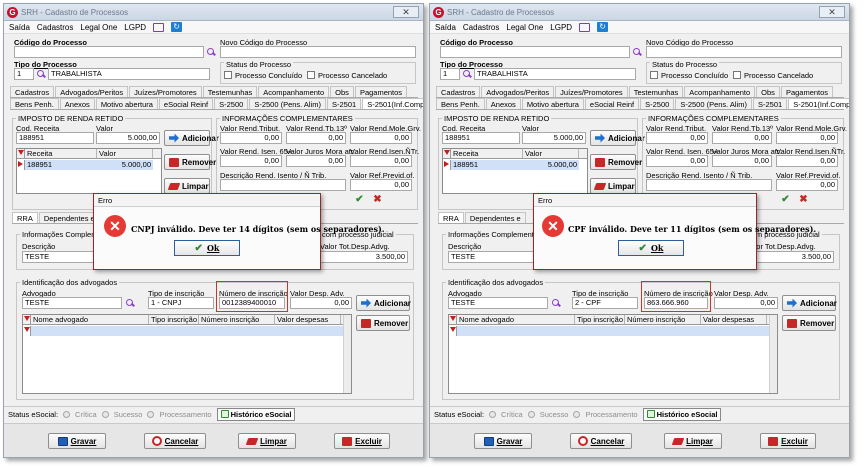 Image resolution: width=865 pixels, height=469 pixels. What do you see at coordinates (450, 74) in the screenshot?
I see `tipo-code-input: 1` at bounding box center [450, 74].